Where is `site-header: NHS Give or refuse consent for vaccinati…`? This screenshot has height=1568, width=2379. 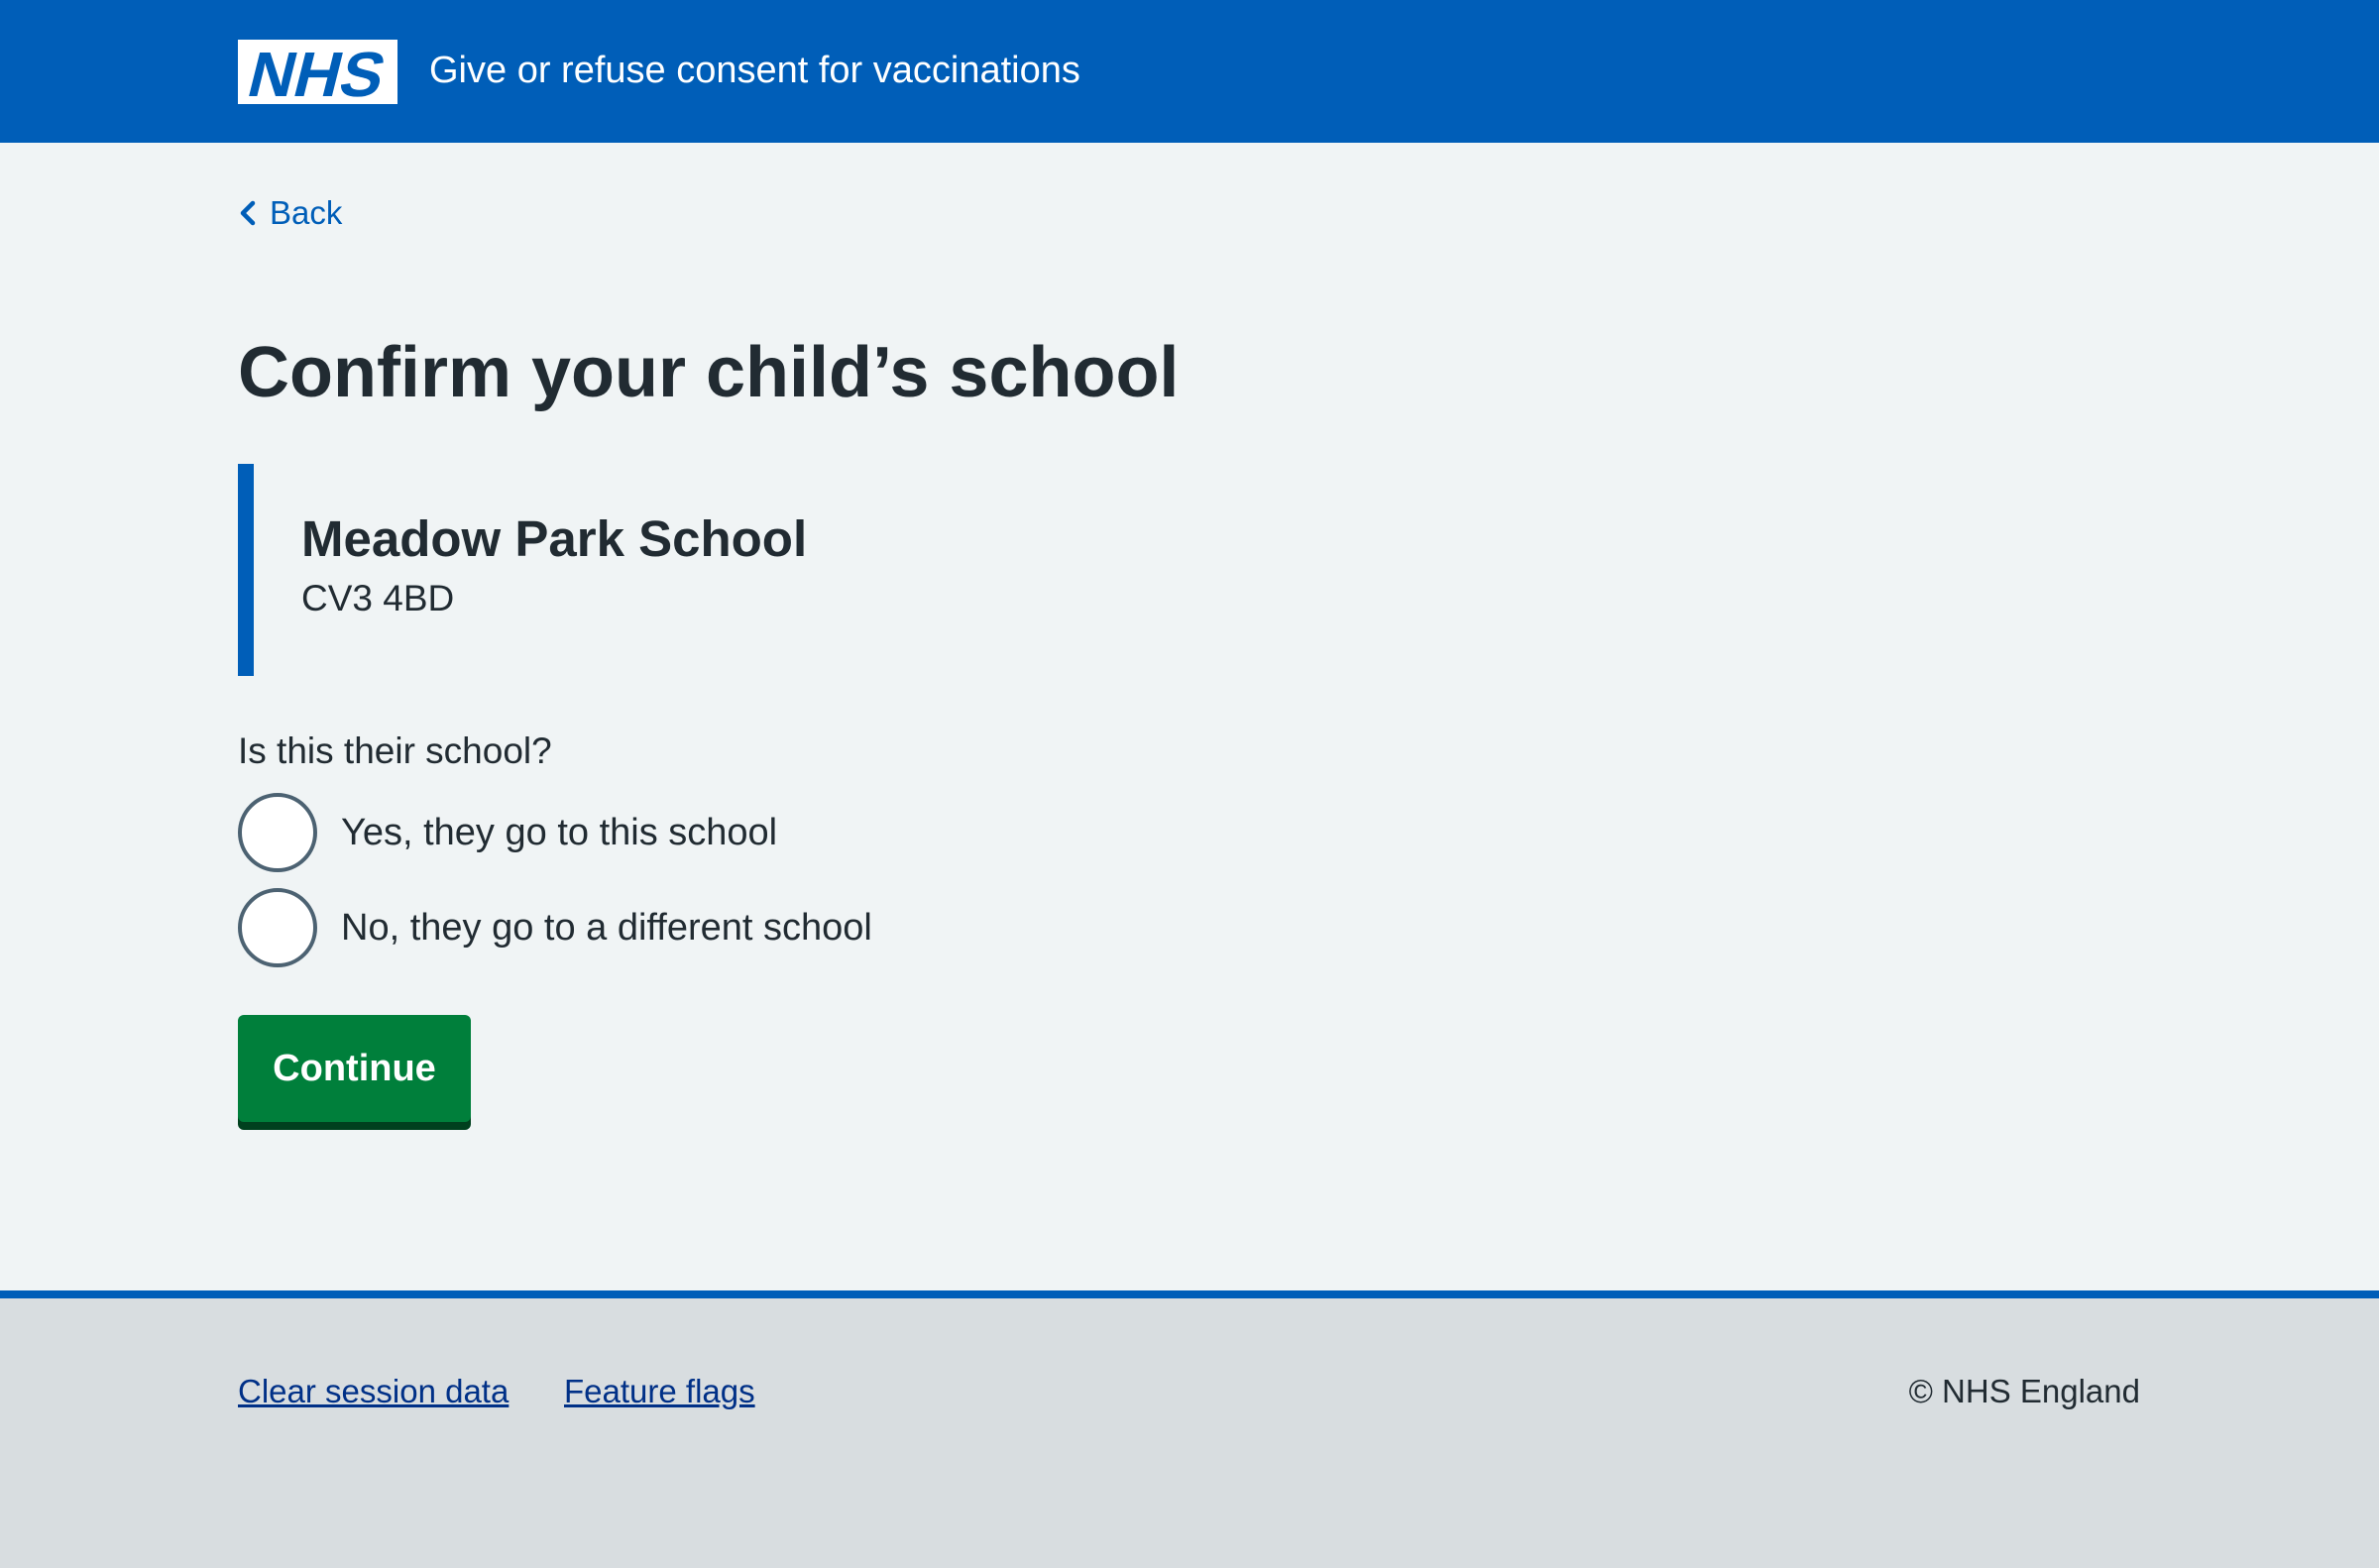
site-header: NHS Give or refuse consent for vaccinati… is located at coordinates (1189, 71).